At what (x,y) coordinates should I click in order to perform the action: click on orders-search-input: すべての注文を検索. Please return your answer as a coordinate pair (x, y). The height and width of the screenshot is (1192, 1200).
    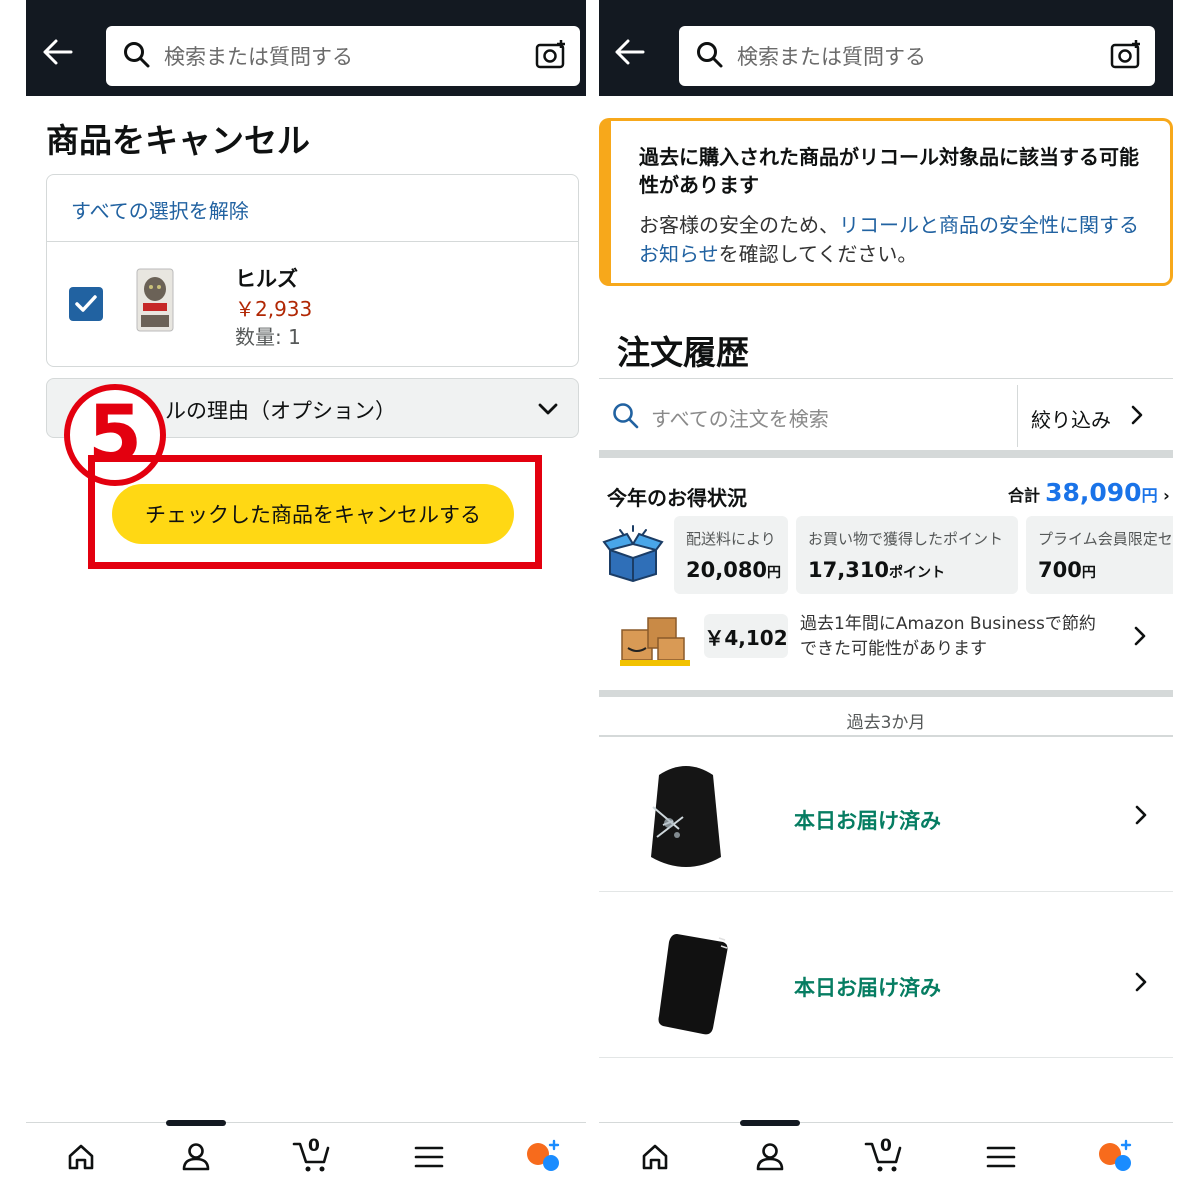
    Looking at the image, I should click on (740, 417).